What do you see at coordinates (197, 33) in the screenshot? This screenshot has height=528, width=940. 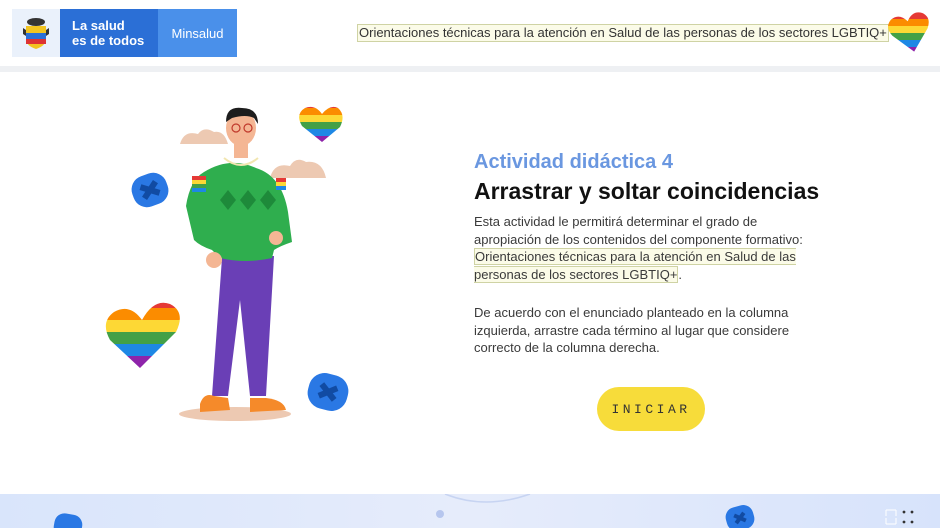 I see `logo-brand: Minsalud` at bounding box center [197, 33].